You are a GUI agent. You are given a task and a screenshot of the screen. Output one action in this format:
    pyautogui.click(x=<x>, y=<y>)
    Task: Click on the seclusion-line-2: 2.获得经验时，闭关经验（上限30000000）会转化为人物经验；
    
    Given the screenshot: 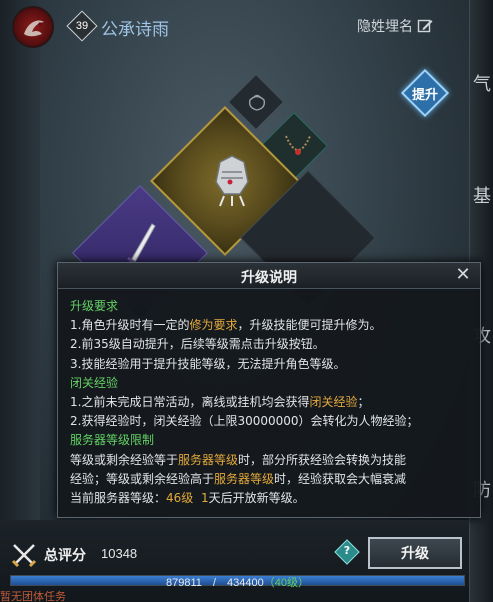 What is the action you would take?
    pyautogui.click(x=244, y=421)
    